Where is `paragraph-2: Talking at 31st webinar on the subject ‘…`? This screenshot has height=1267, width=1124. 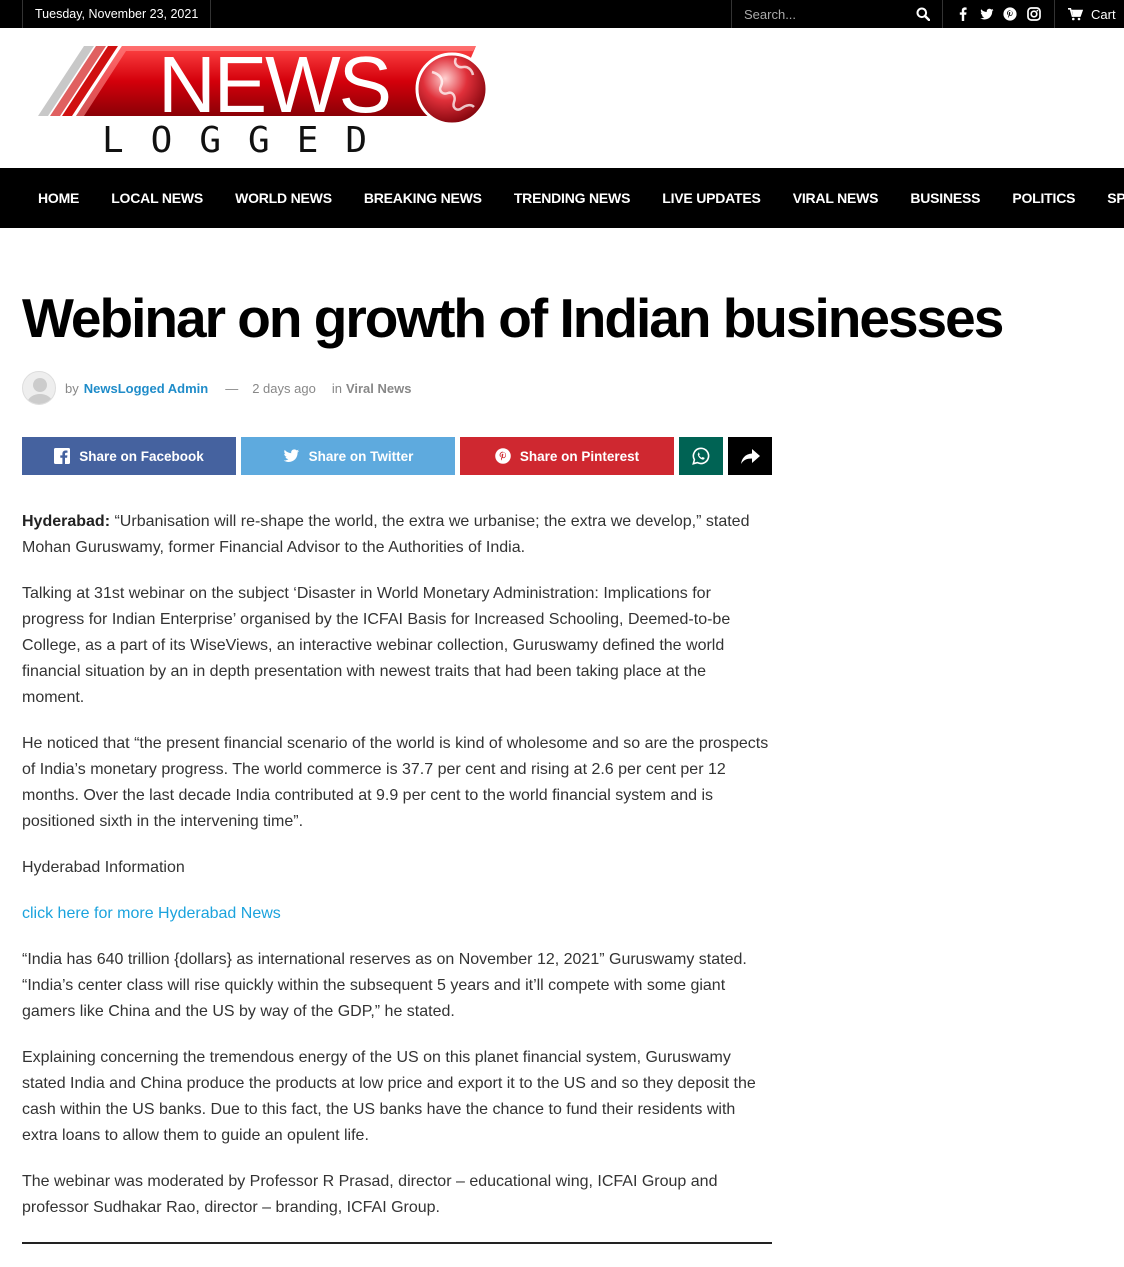
paragraph-2: Talking at 31st webinar on the subject ‘… is located at coordinates (376, 645).